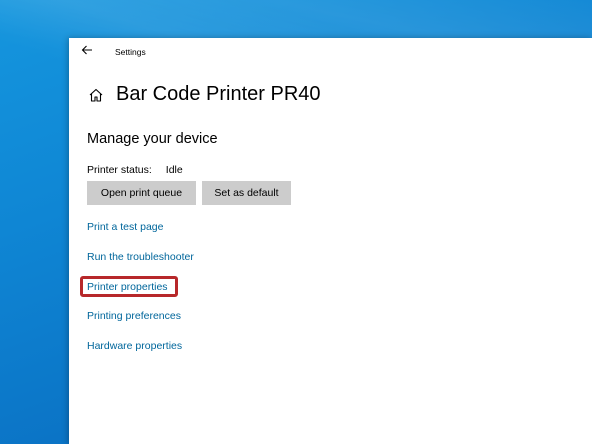  I want to click on set-as-default-button: Set as default, so click(246, 193).